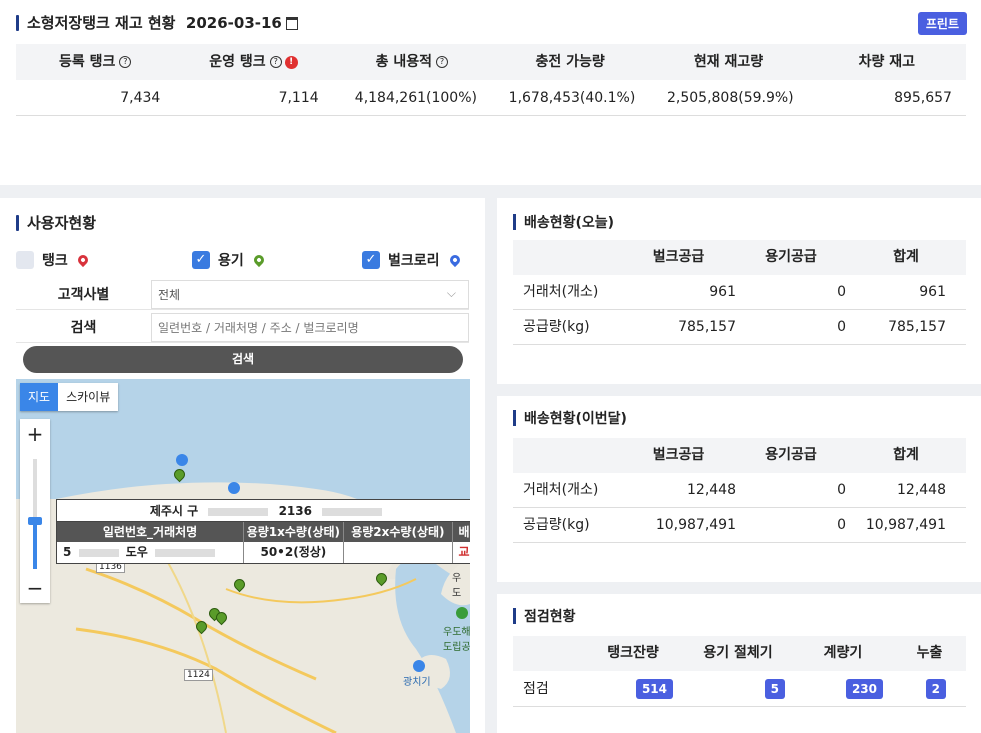 The height and width of the screenshot is (733, 981). What do you see at coordinates (415, 98) in the screenshot?
I see `total-capacity: 4,184,261(100%)` at bounding box center [415, 98].